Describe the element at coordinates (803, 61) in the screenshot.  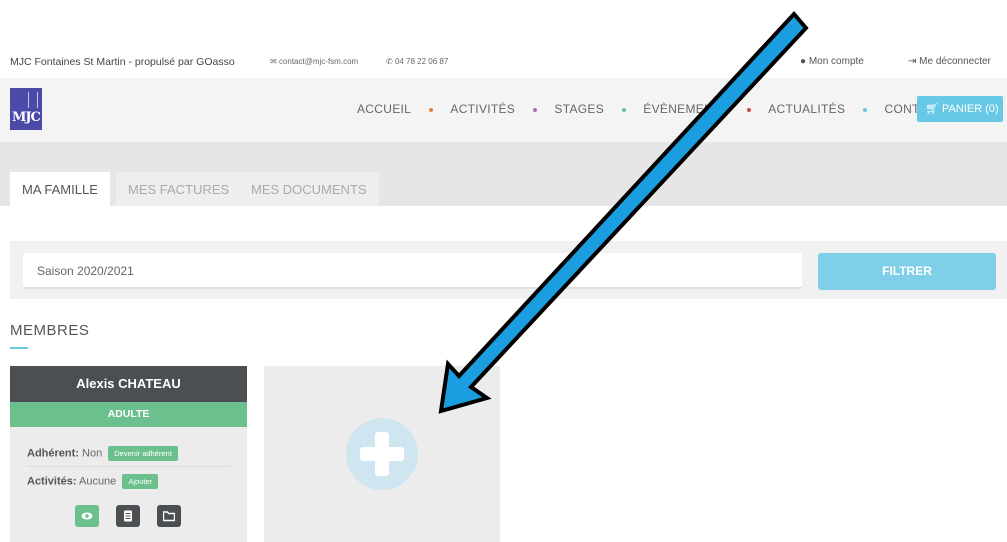
I see `user-icon: ●` at that location.